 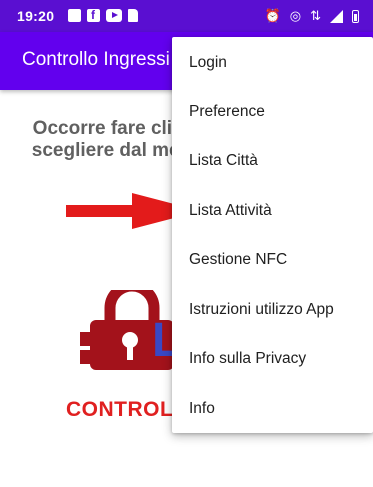 What do you see at coordinates (295, 15) in the screenshot?
I see `hotspot-icon: ◎` at bounding box center [295, 15].